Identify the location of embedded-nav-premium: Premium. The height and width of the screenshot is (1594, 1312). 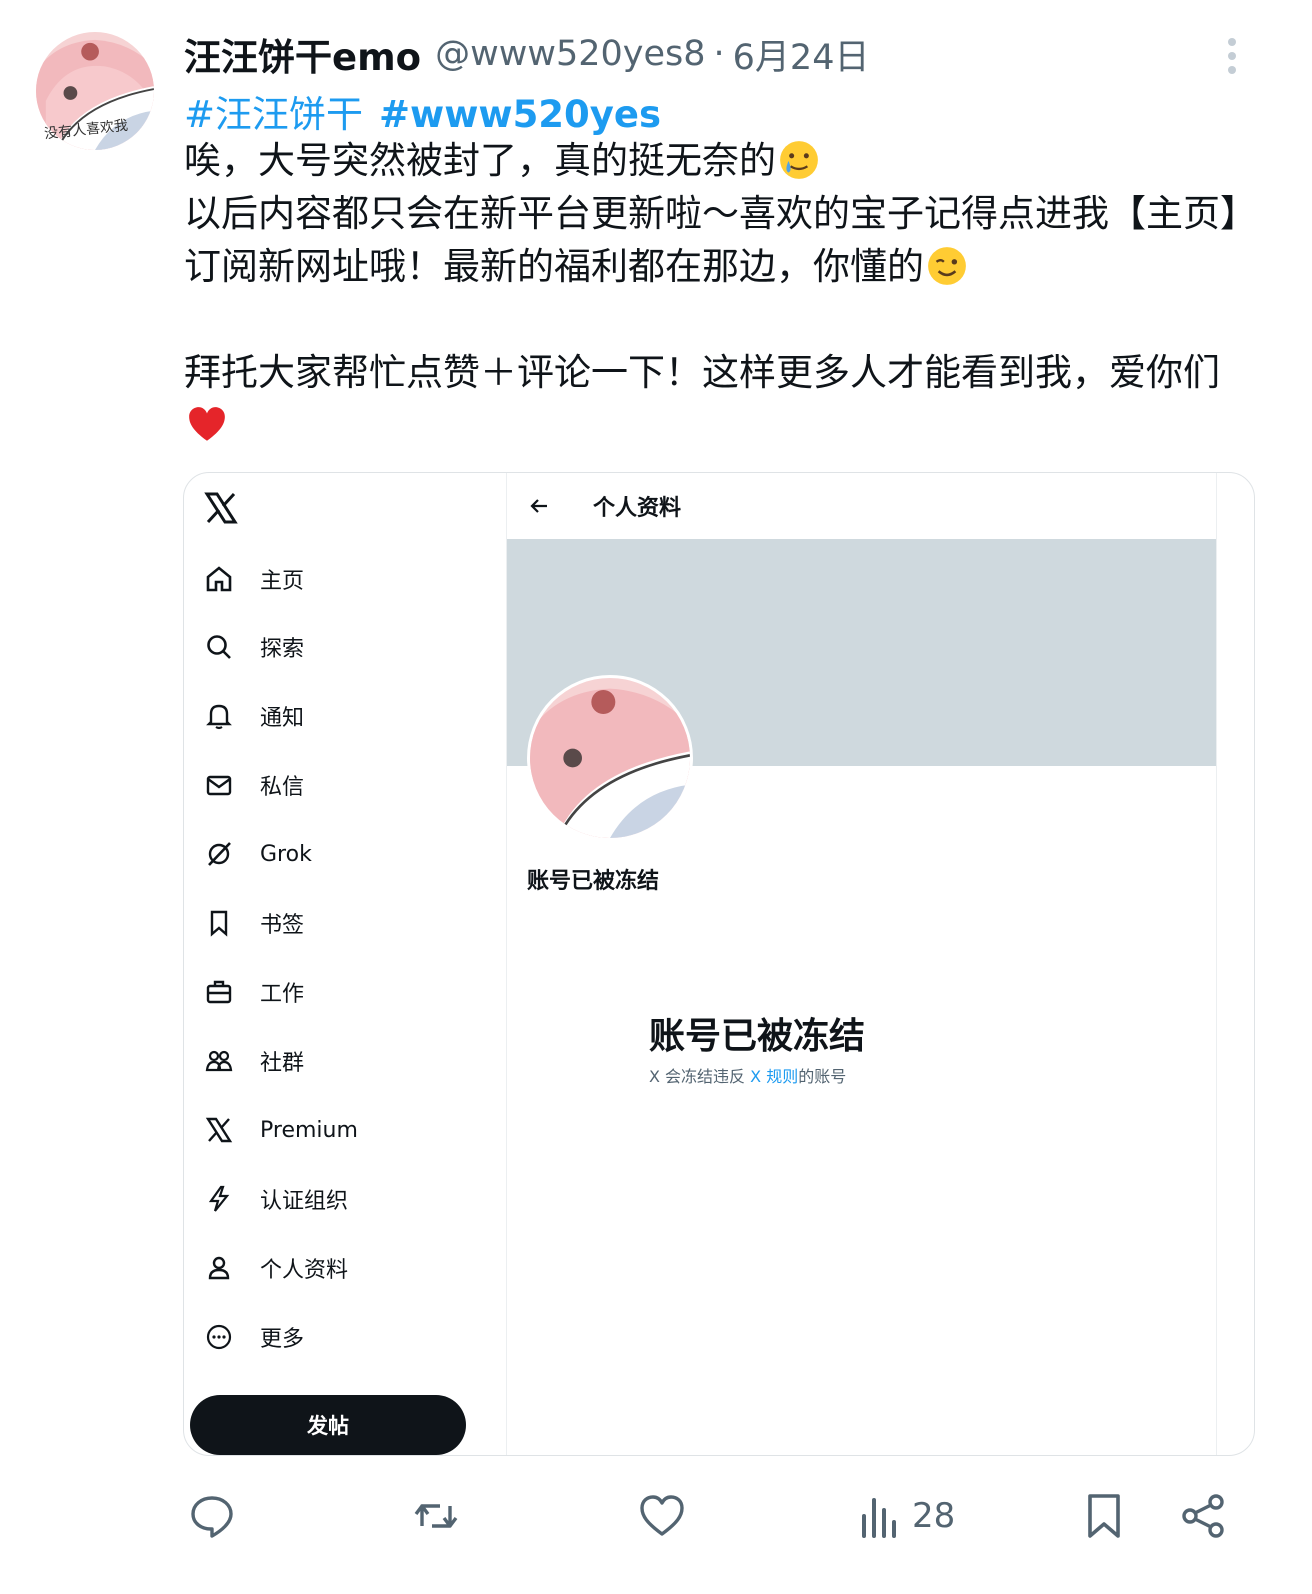
(281, 1130).